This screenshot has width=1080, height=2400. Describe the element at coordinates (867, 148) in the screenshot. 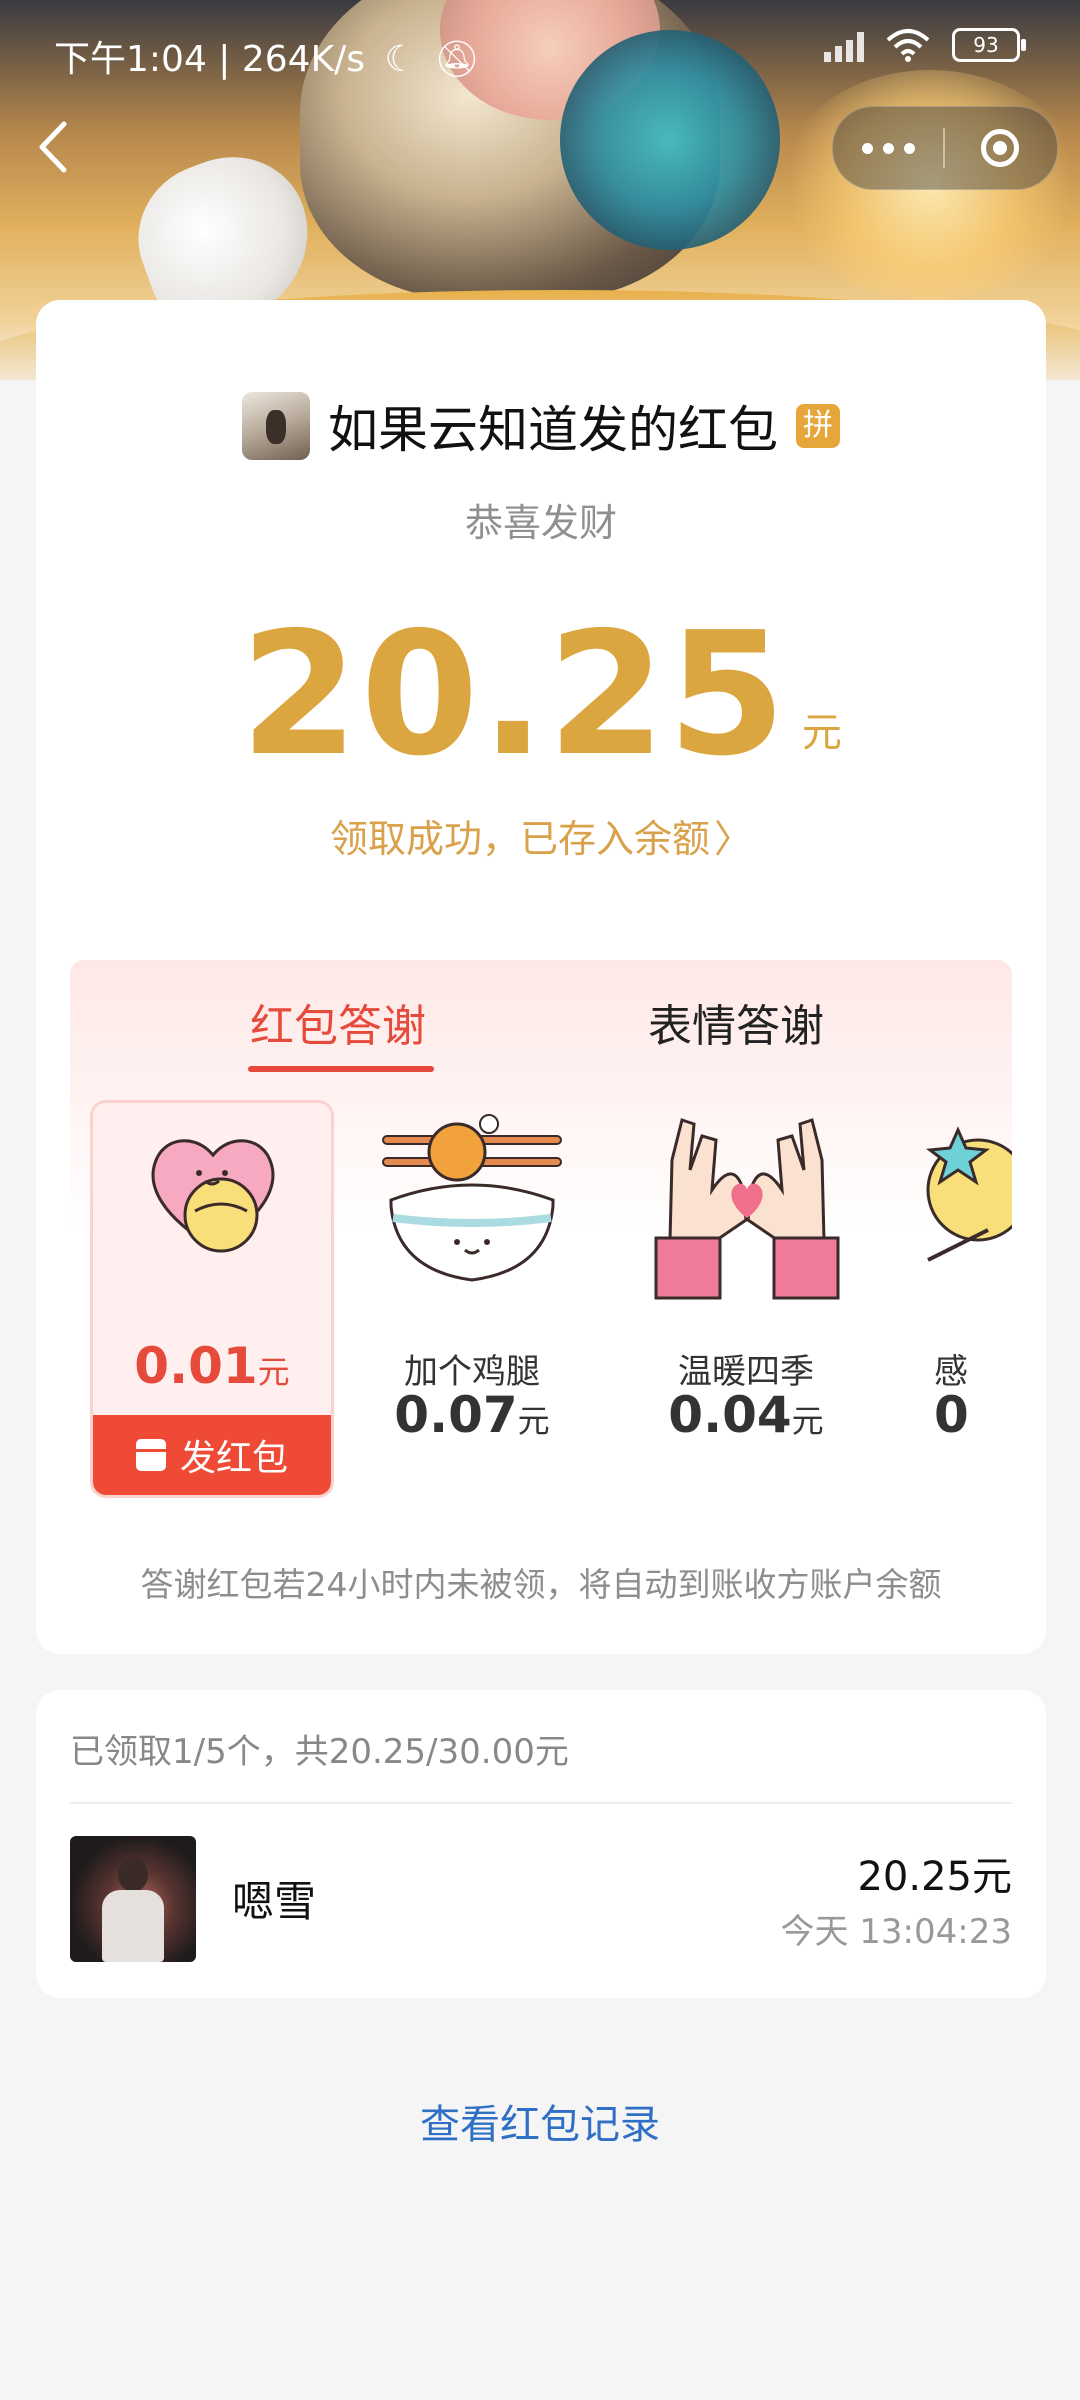

I see `more-dots-icon` at that location.